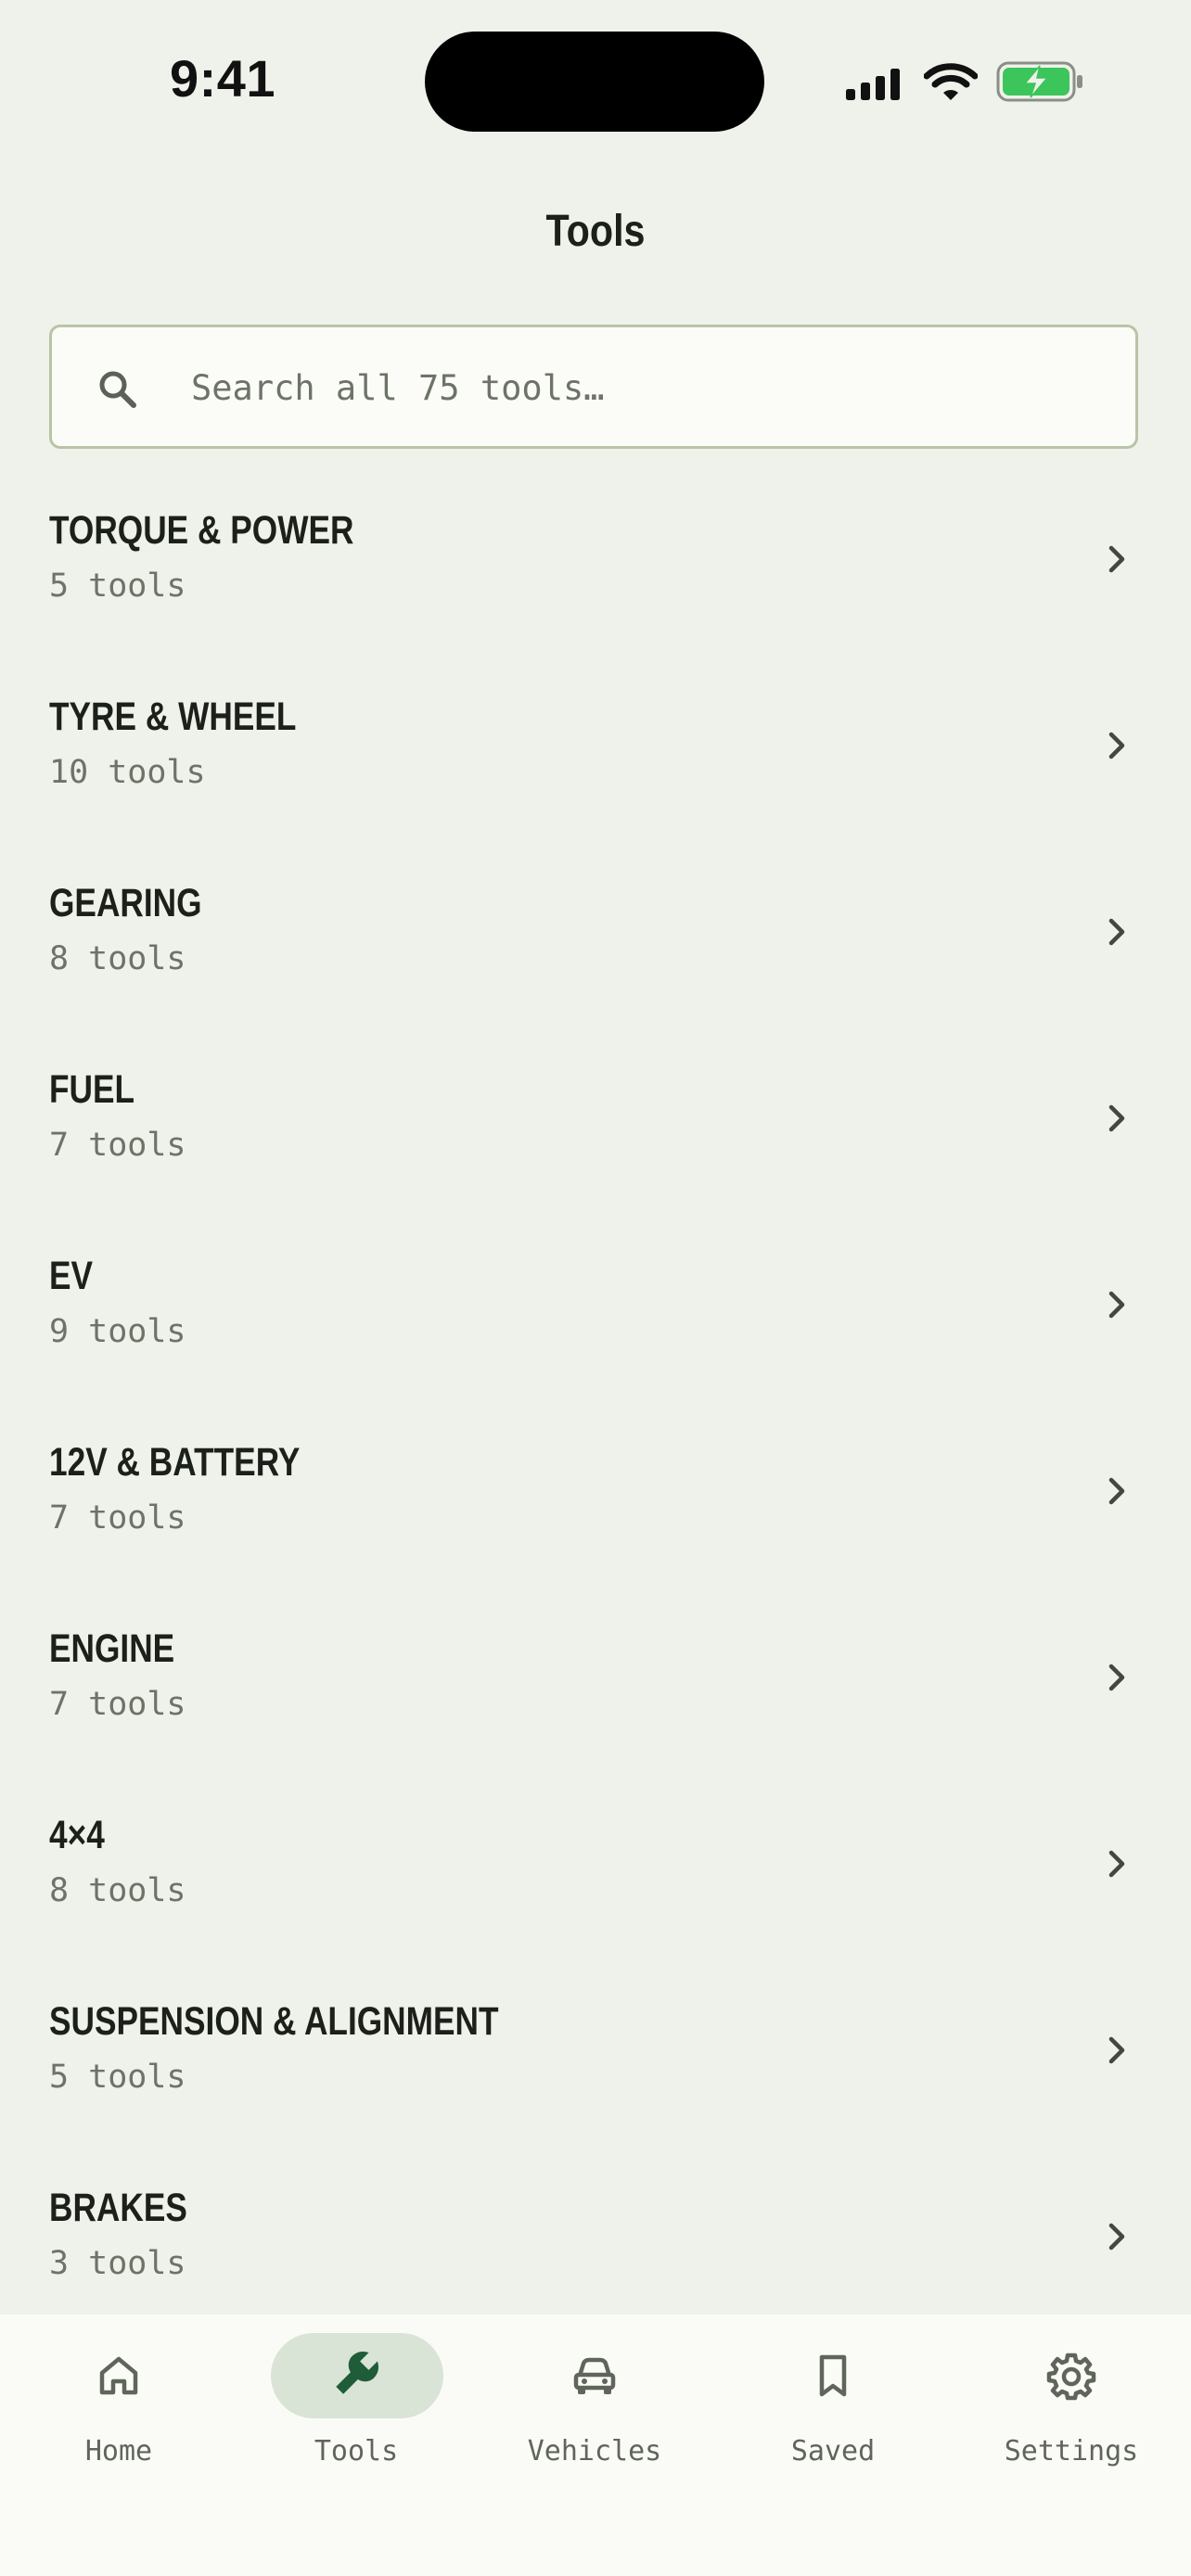  What do you see at coordinates (595, 2234) in the screenshot?
I see `category-item-brakes: BRAKES 3 tools` at bounding box center [595, 2234].